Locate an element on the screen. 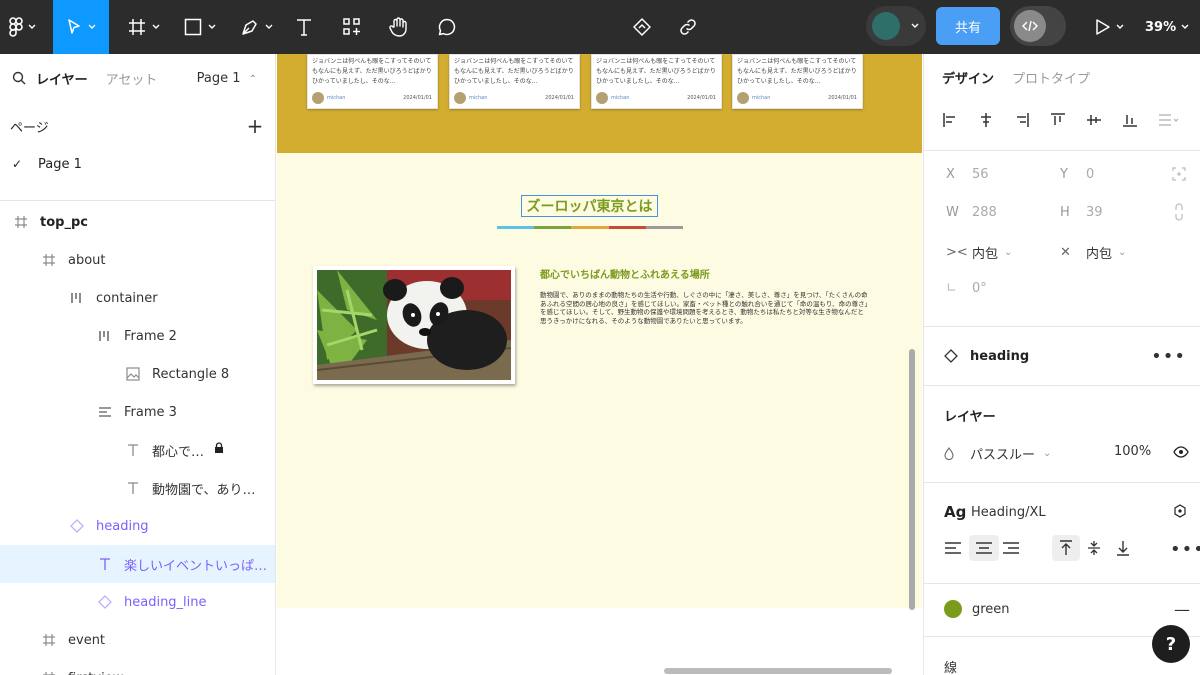  align-bottom-icon is located at coordinates (1130, 120).